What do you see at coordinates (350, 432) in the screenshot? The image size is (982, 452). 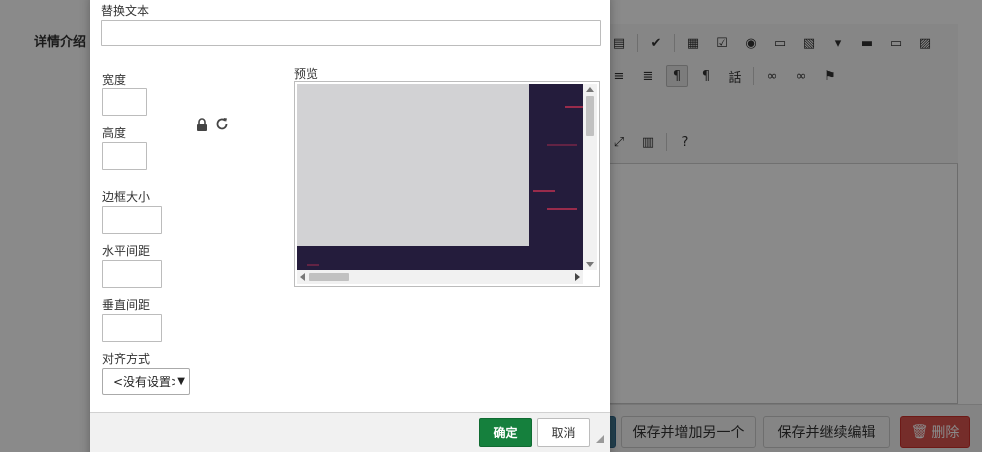 I see `dialog-footer: 确定 取消` at bounding box center [350, 432].